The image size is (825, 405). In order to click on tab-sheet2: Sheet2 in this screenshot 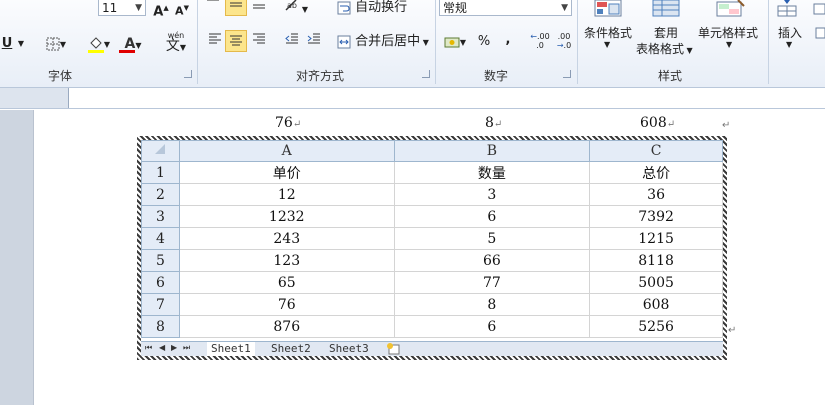, I will do `click(291, 349)`.